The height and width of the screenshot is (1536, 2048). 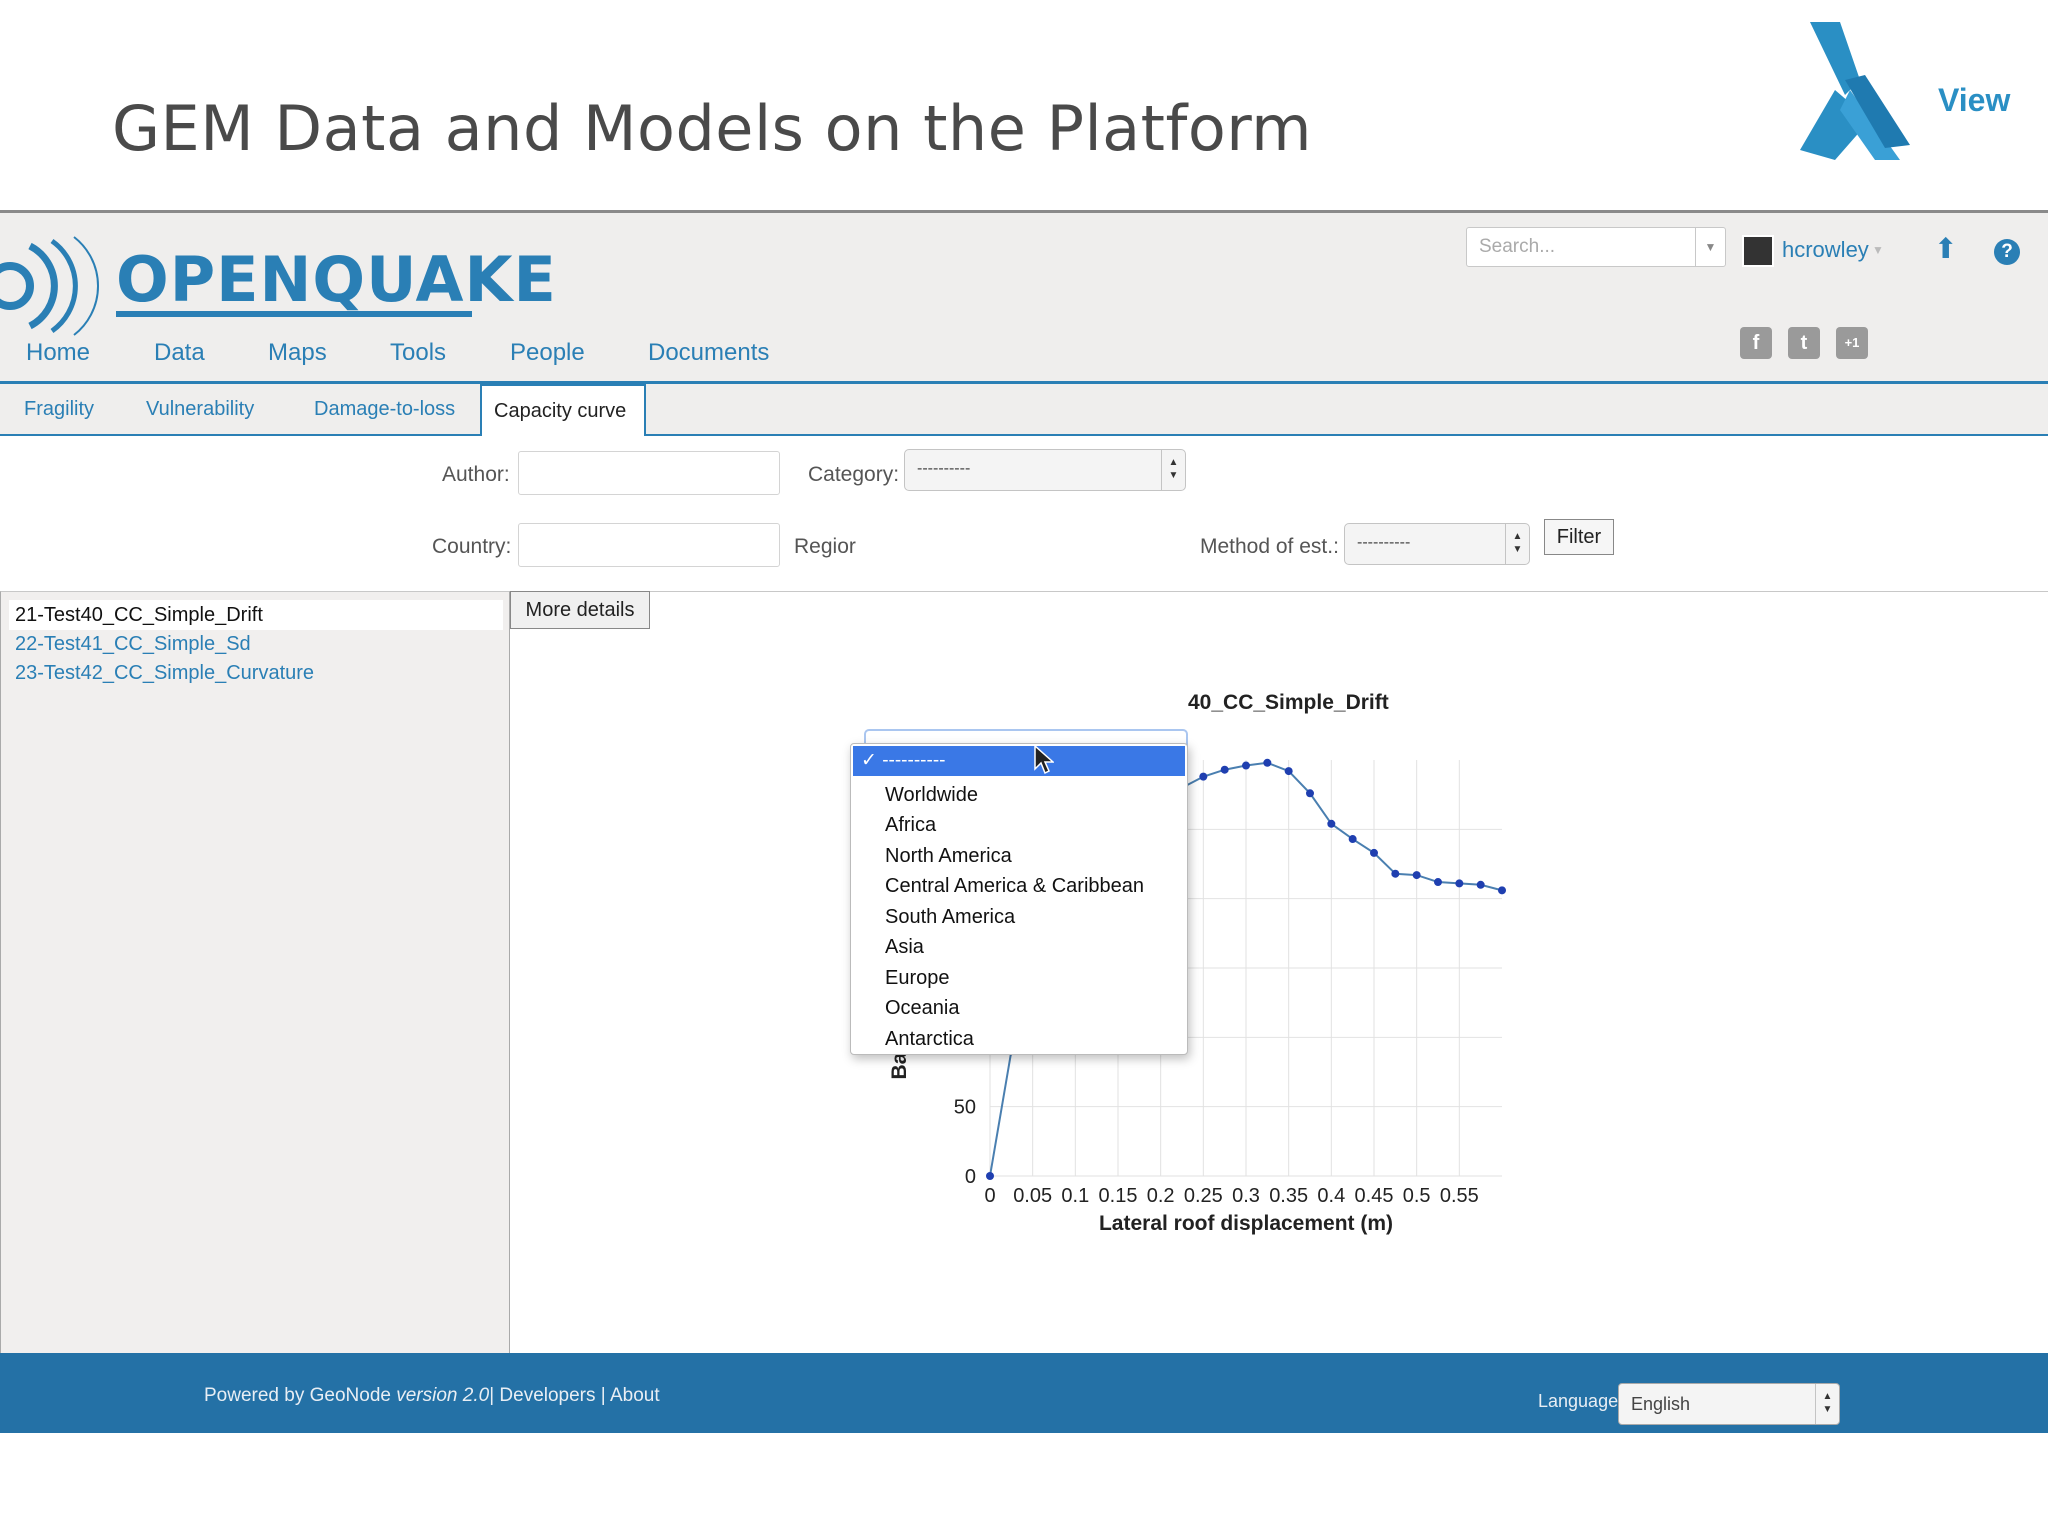 What do you see at coordinates (472, 546) in the screenshot?
I see `country-label: Country:` at bounding box center [472, 546].